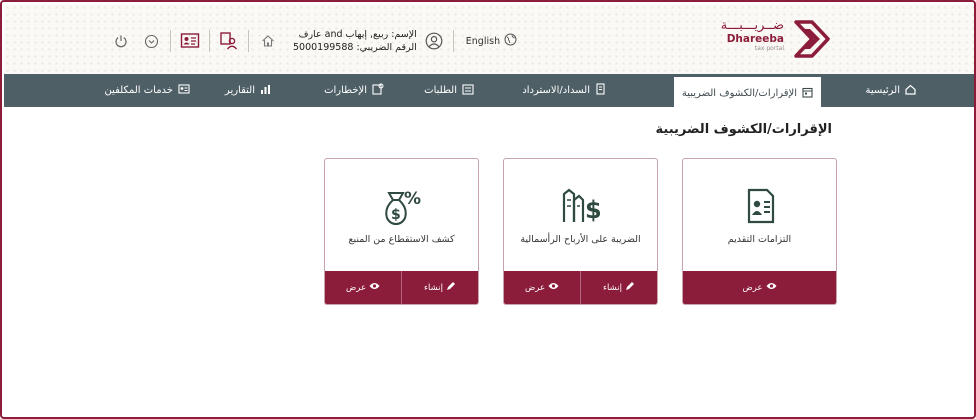  I want to click on user-switch-icon, so click(229, 41).